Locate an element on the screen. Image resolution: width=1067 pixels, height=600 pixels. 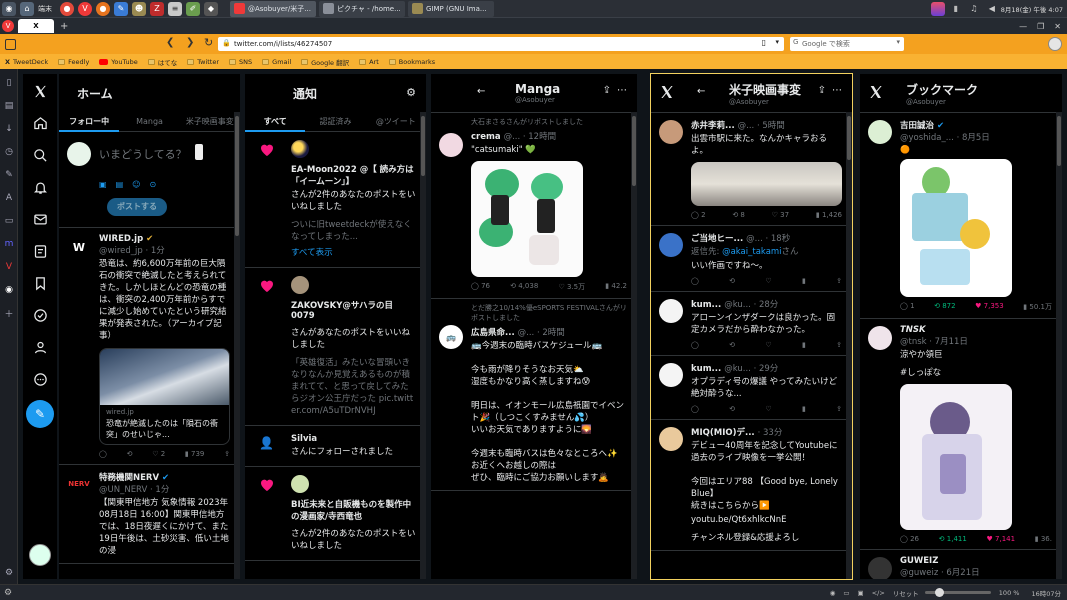
web-panel-icon: ◉ is located at coordinates (9, 290).